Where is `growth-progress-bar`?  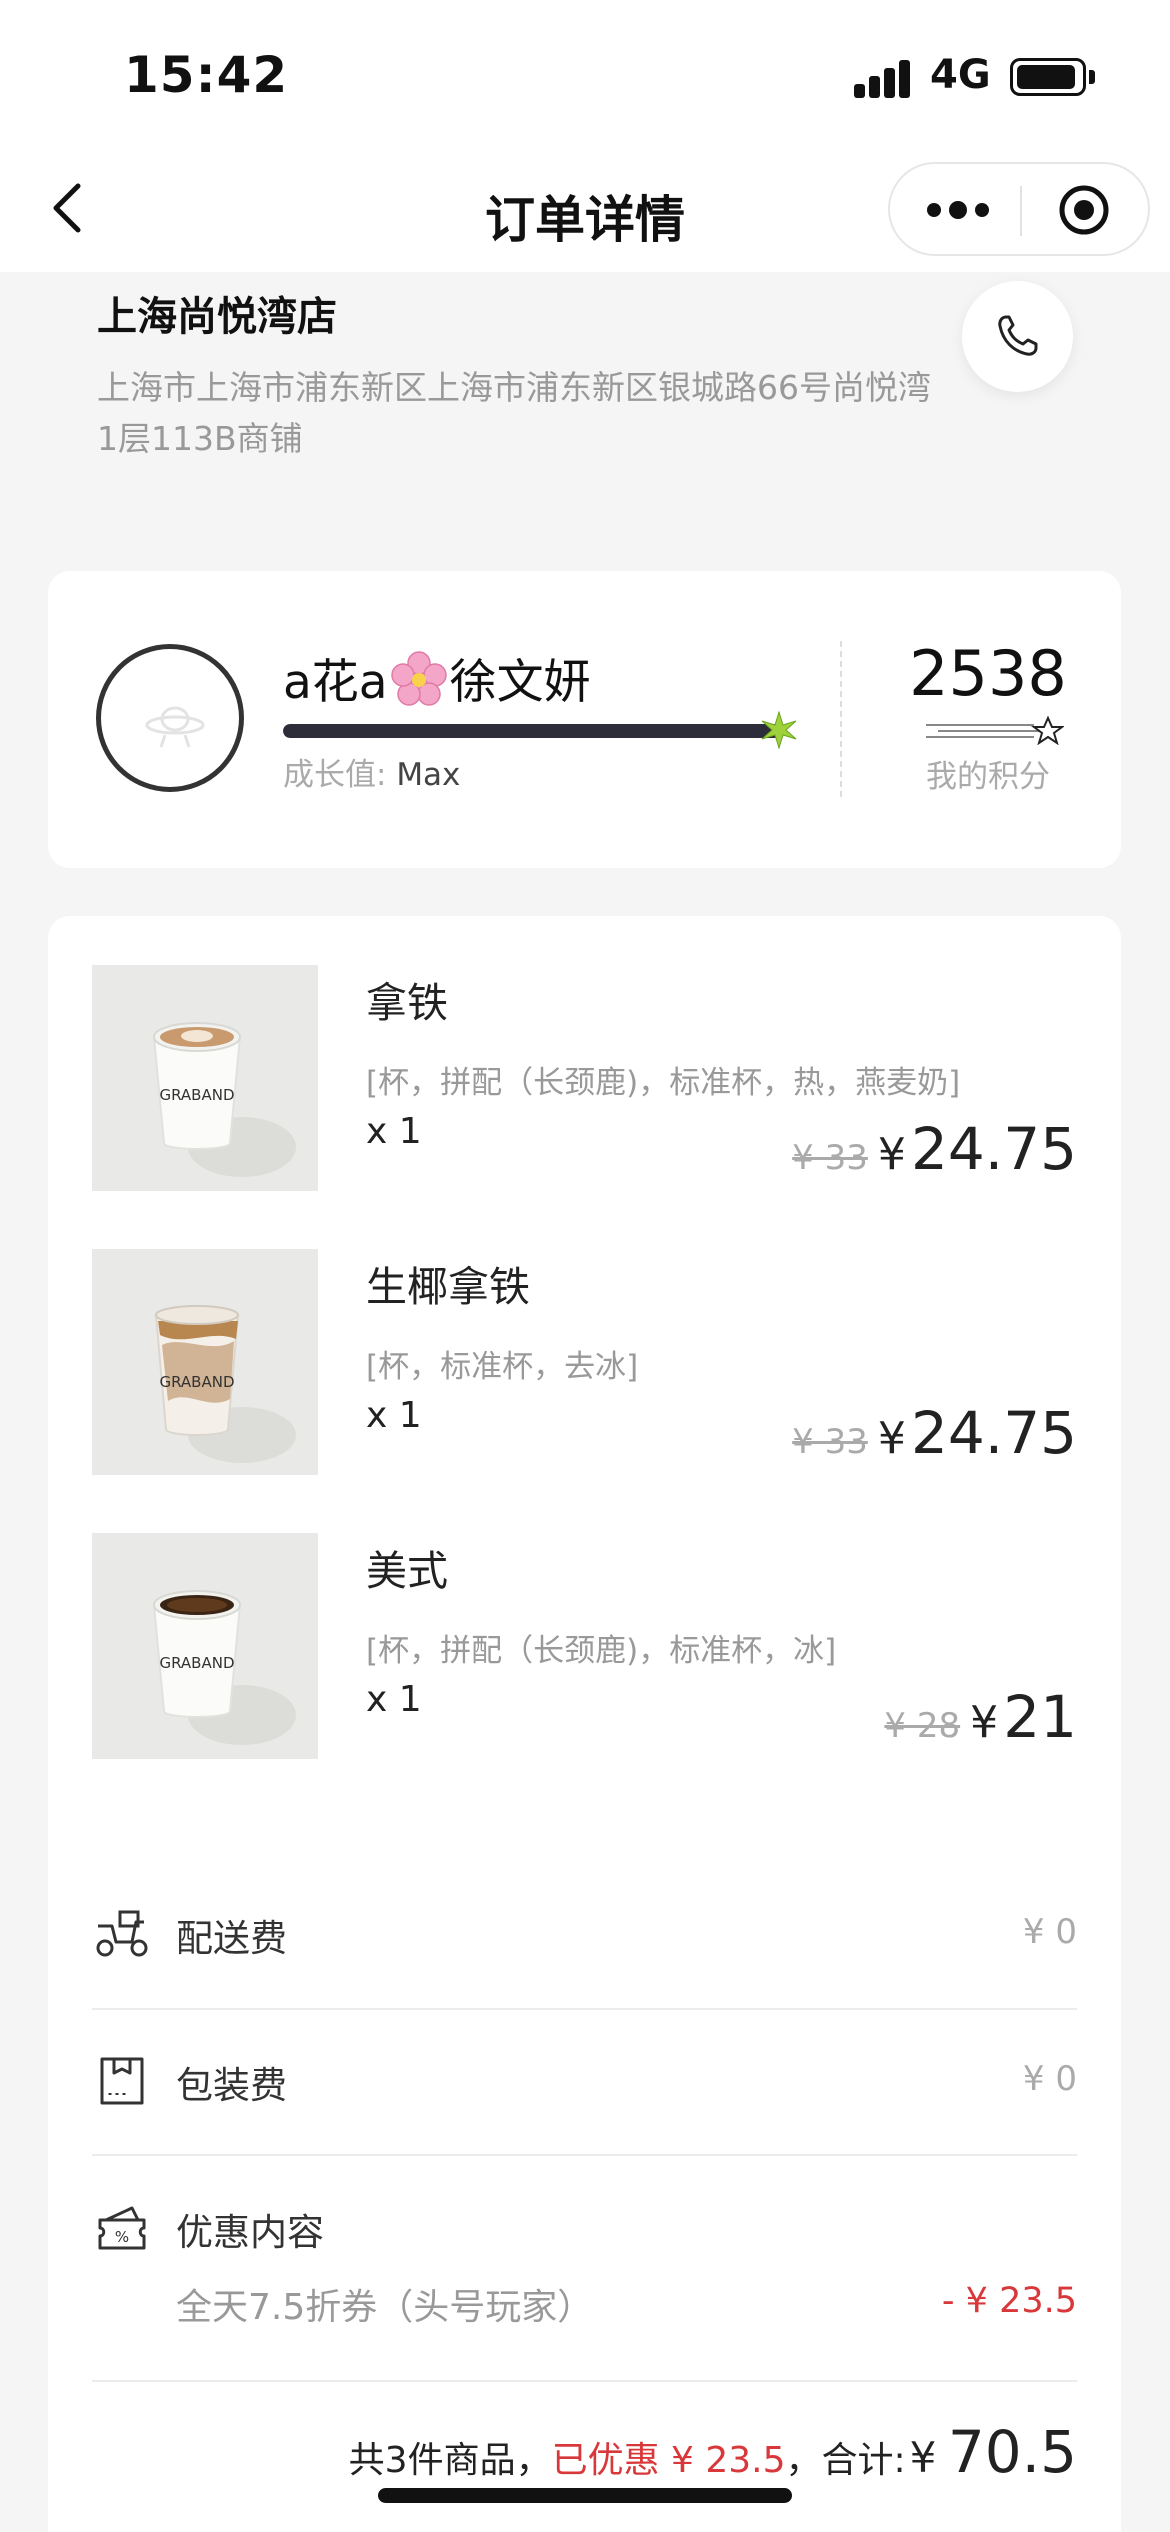 growth-progress-bar is located at coordinates (533, 731).